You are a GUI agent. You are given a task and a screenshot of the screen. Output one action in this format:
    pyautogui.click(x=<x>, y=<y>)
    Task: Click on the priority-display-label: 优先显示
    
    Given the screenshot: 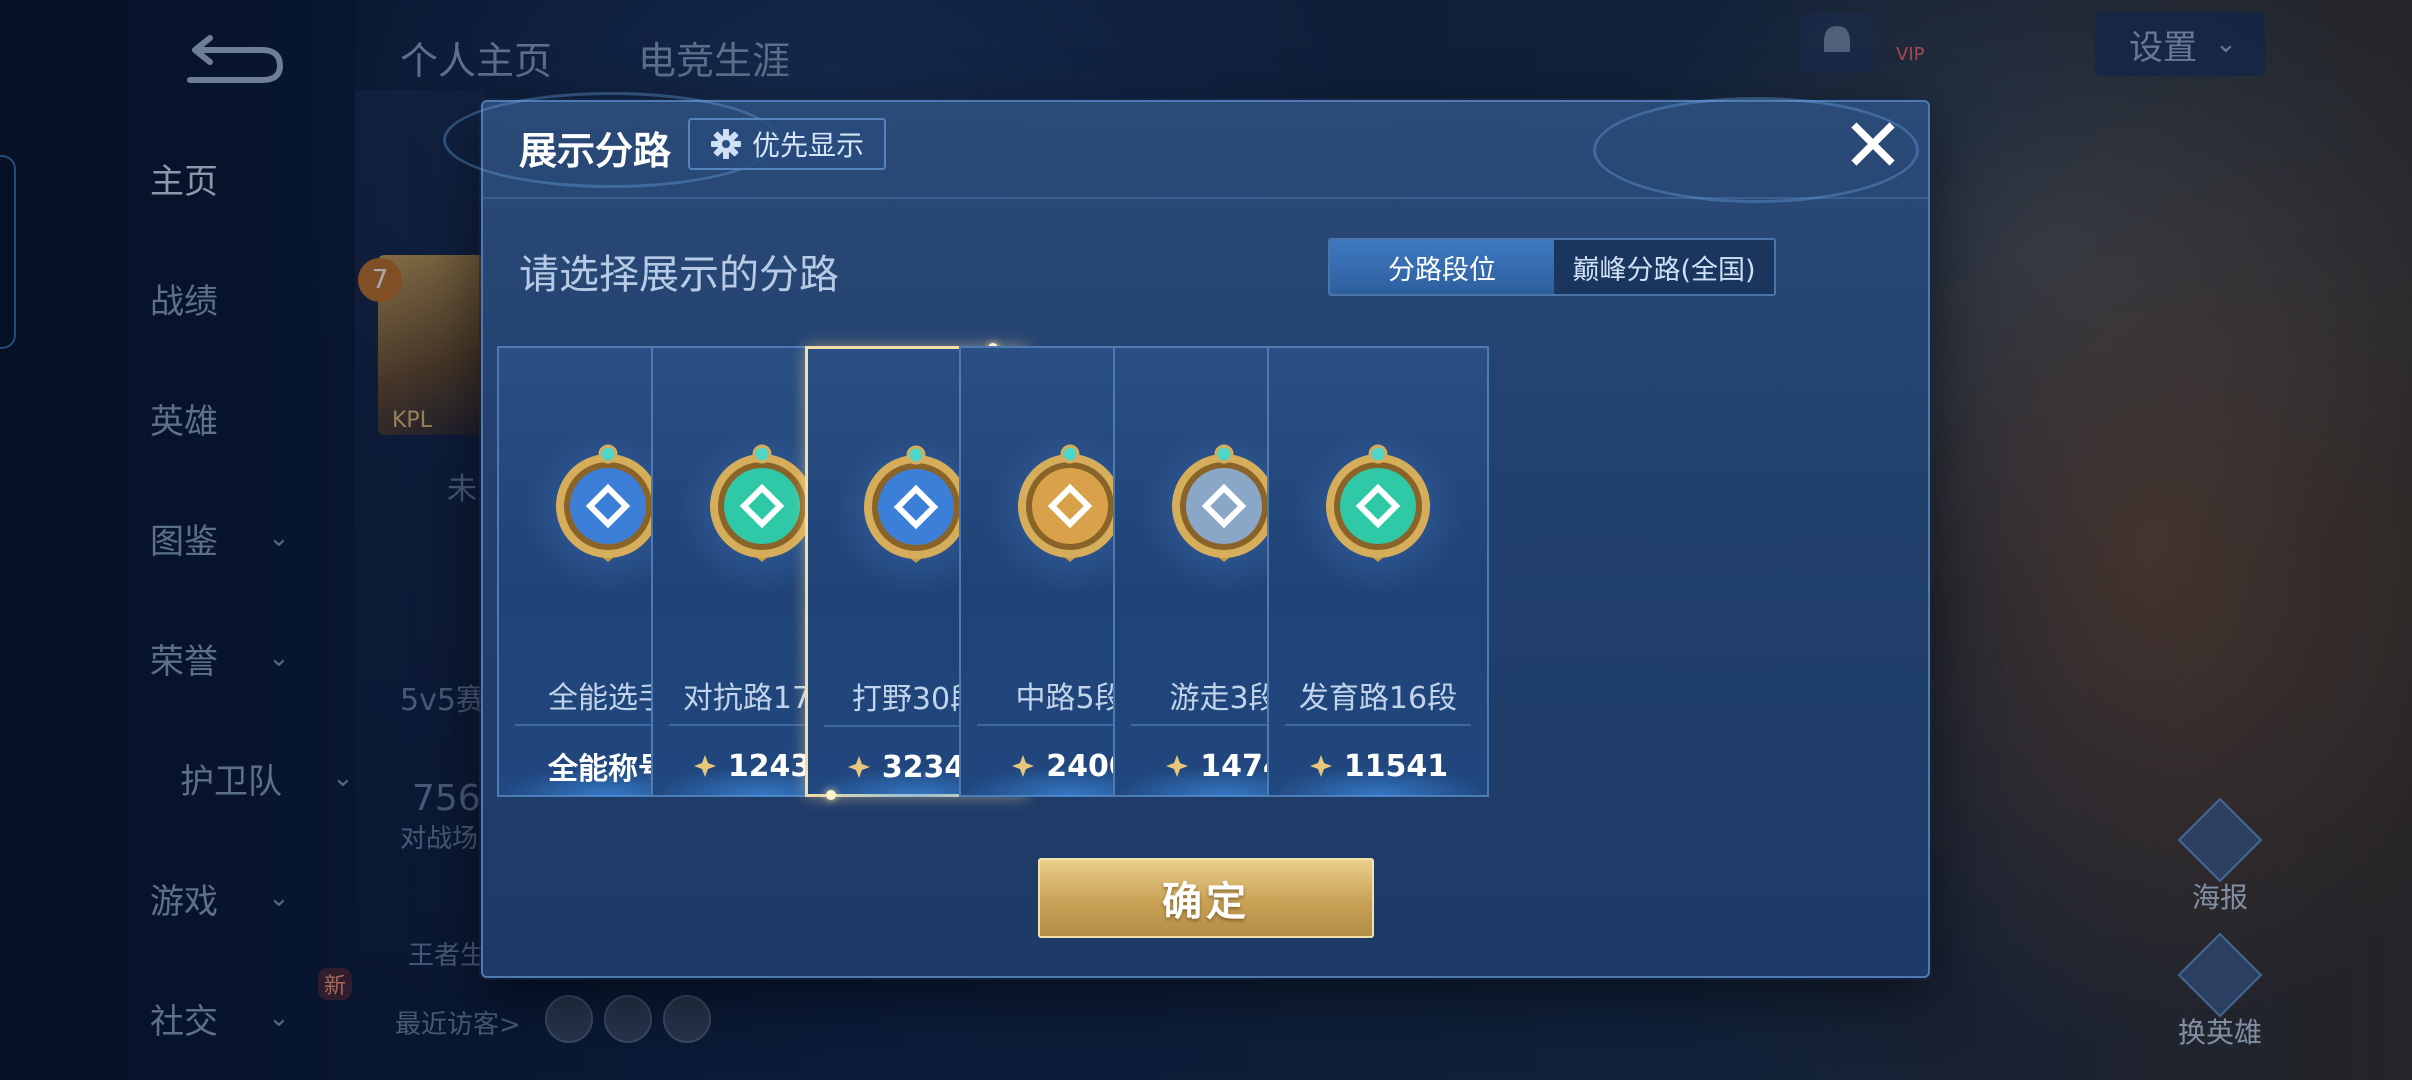 What is the action you would take?
    pyautogui.click(x=807, y=145)
    